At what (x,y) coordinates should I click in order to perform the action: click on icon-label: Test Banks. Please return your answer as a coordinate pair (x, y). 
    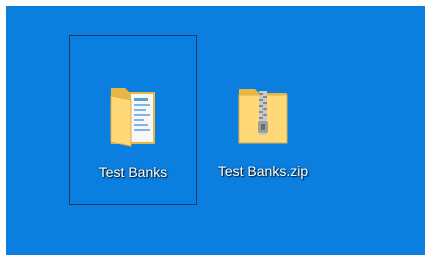
    Looking at the image, I should click on (133, 172).